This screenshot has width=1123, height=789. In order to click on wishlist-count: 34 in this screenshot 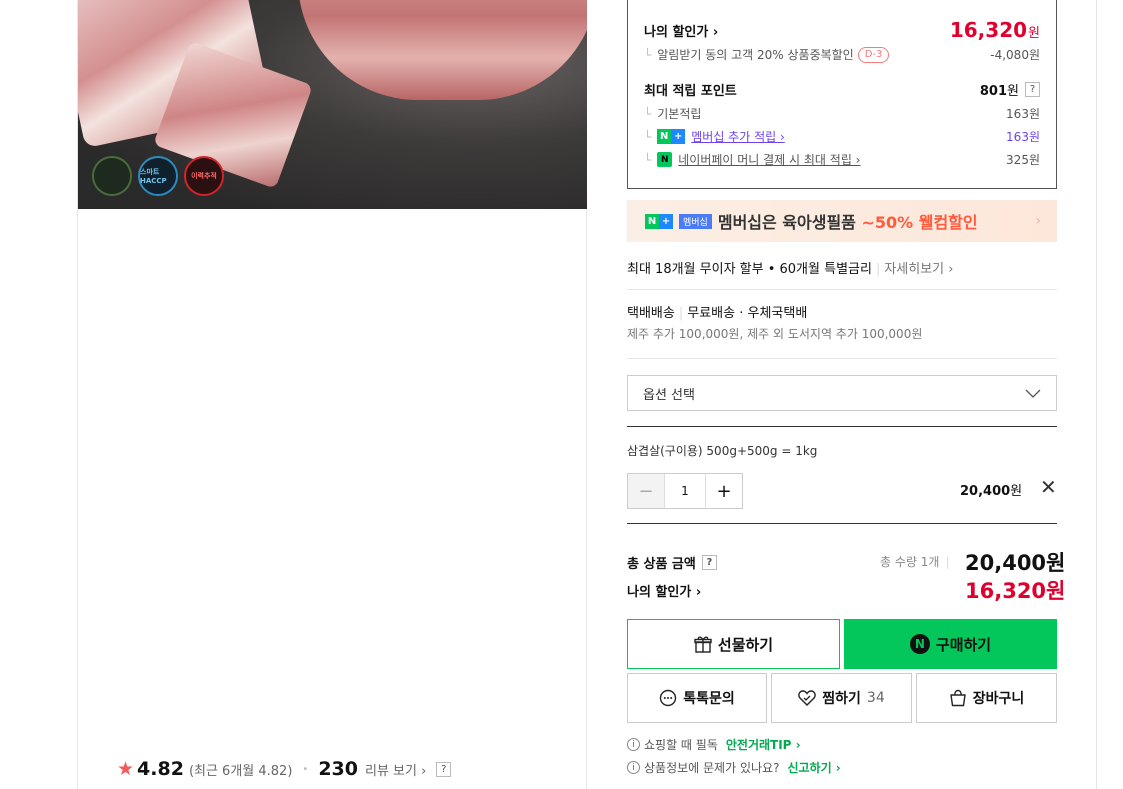, I will do `click(875, 698)`.